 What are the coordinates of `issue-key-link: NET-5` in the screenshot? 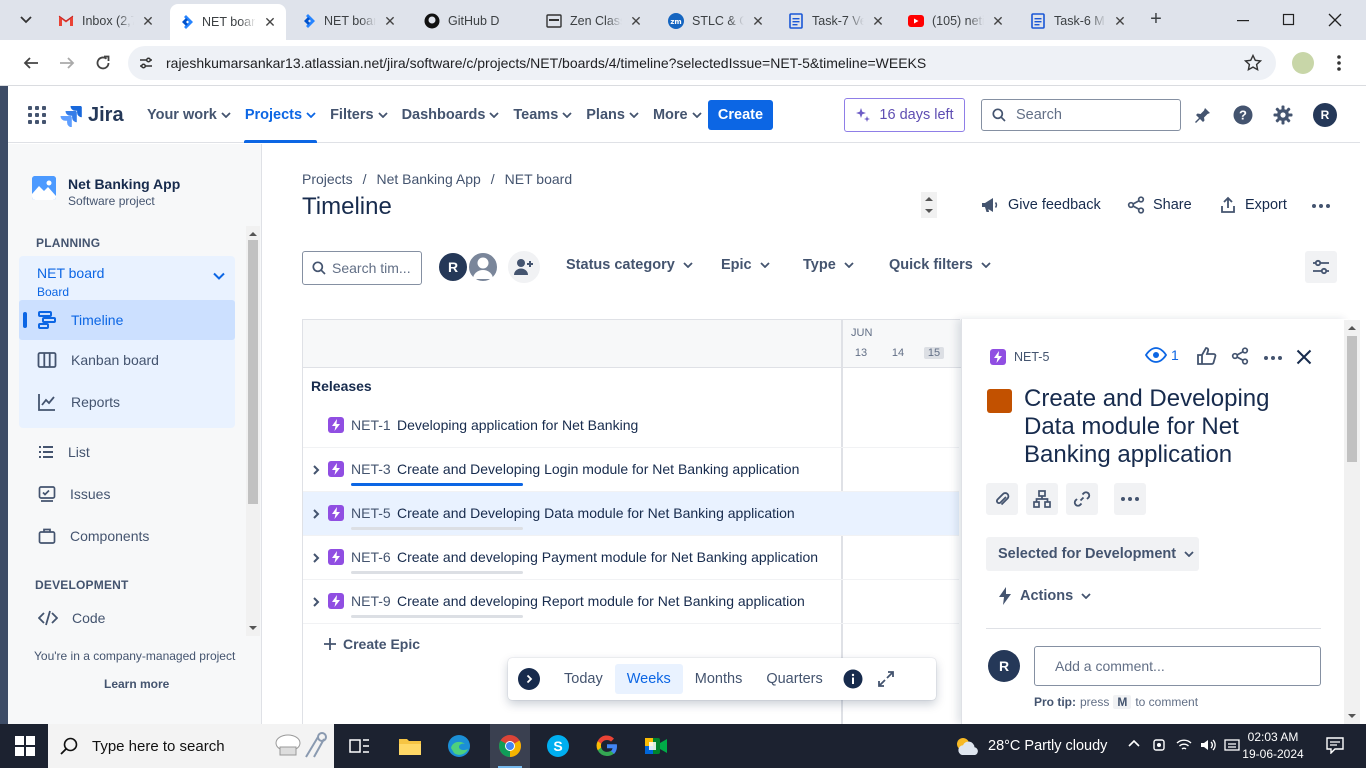 It's located at (1019, 357).